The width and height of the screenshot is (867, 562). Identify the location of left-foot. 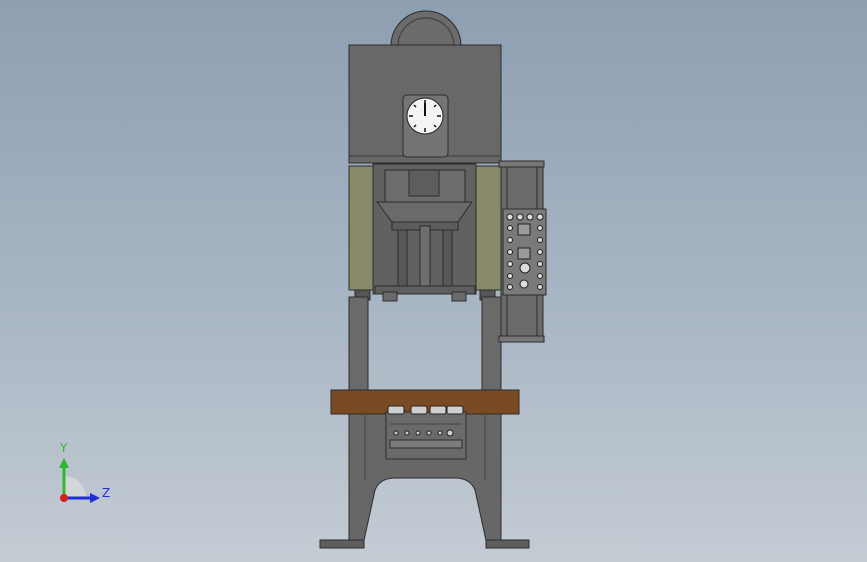
(342, 544).